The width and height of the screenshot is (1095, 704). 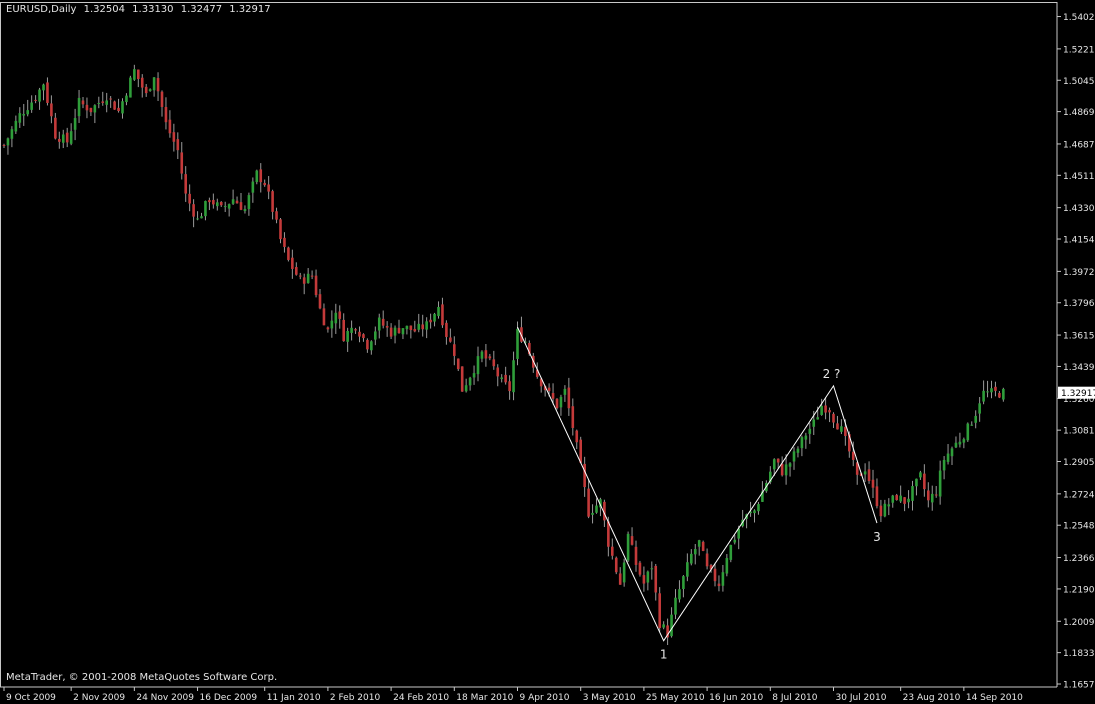 I want to click on y-tick-label: 1.48690, so click(x=1079, y=113).